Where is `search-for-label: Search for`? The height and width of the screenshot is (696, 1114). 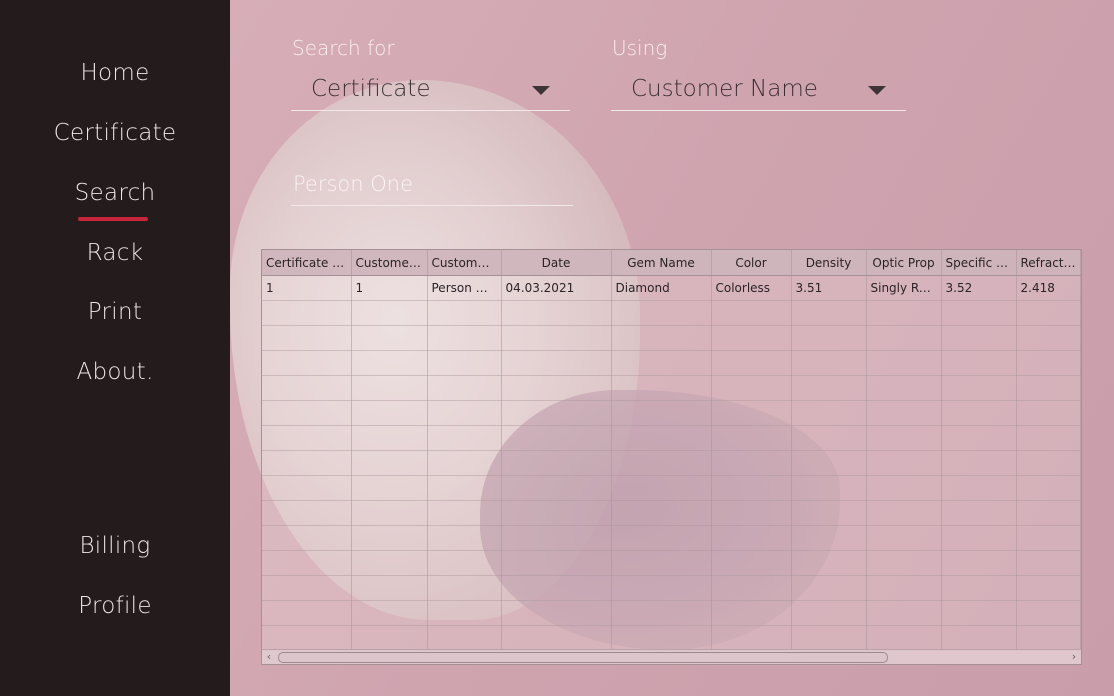 search-for-label: Search for is located at coordinates (343, 48).